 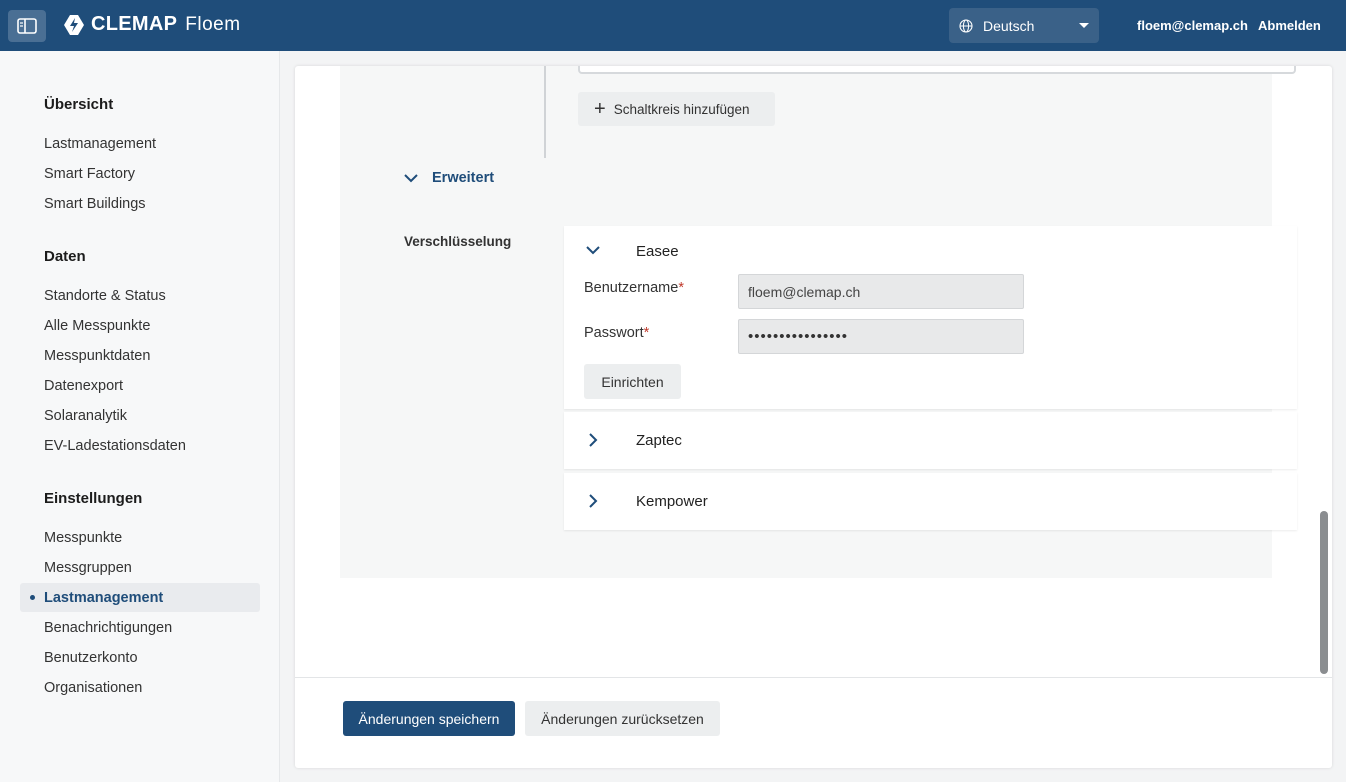 I want to click on provider-name: Easee, so click(x=657, y=251).